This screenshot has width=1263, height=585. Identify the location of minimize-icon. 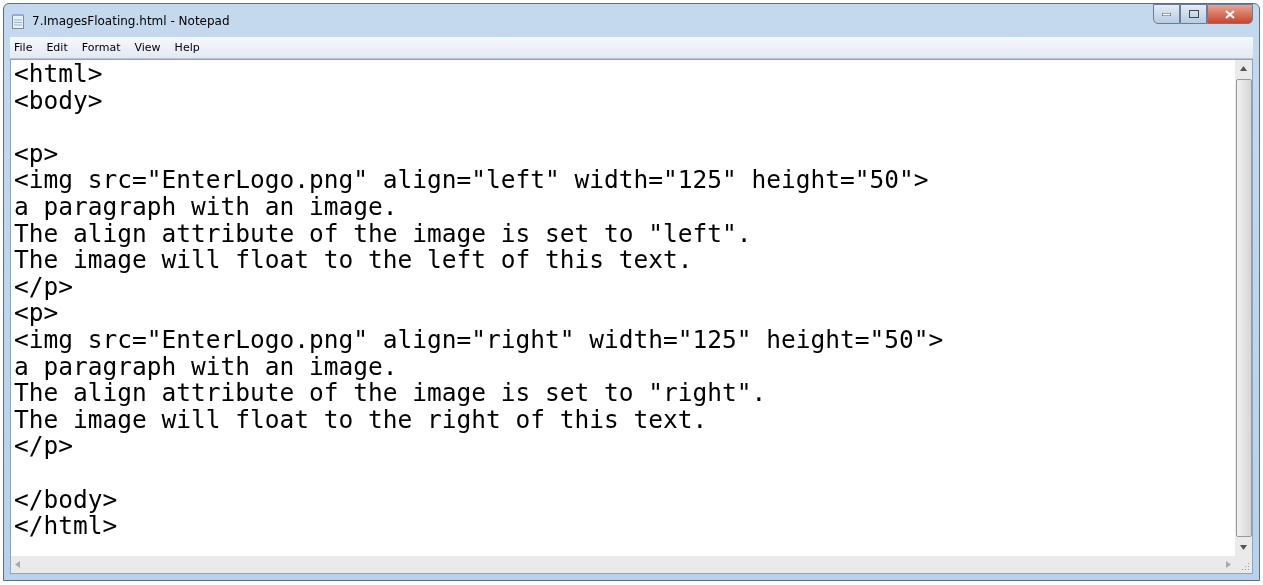
(1166, 14).